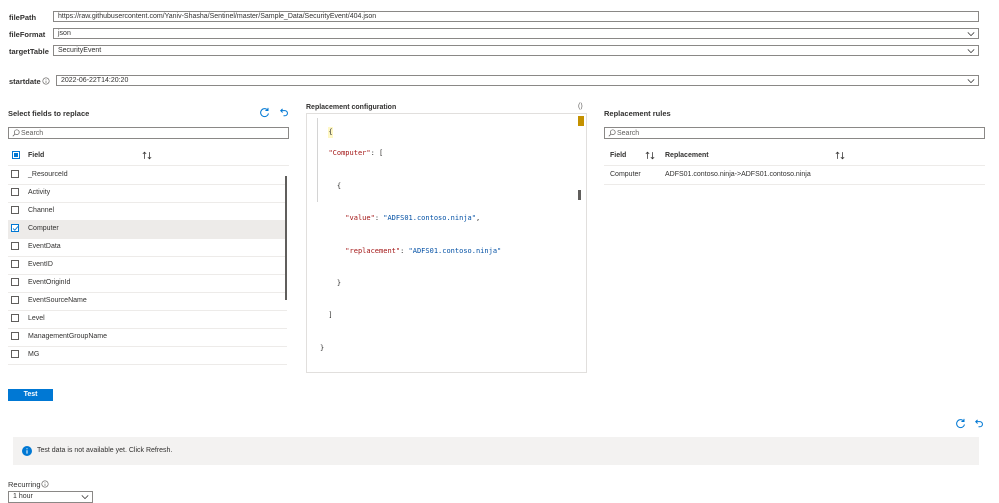  Describe the element at coordinates (286, 238) in the screenshot. I see `fields-scrollbar` at that location.